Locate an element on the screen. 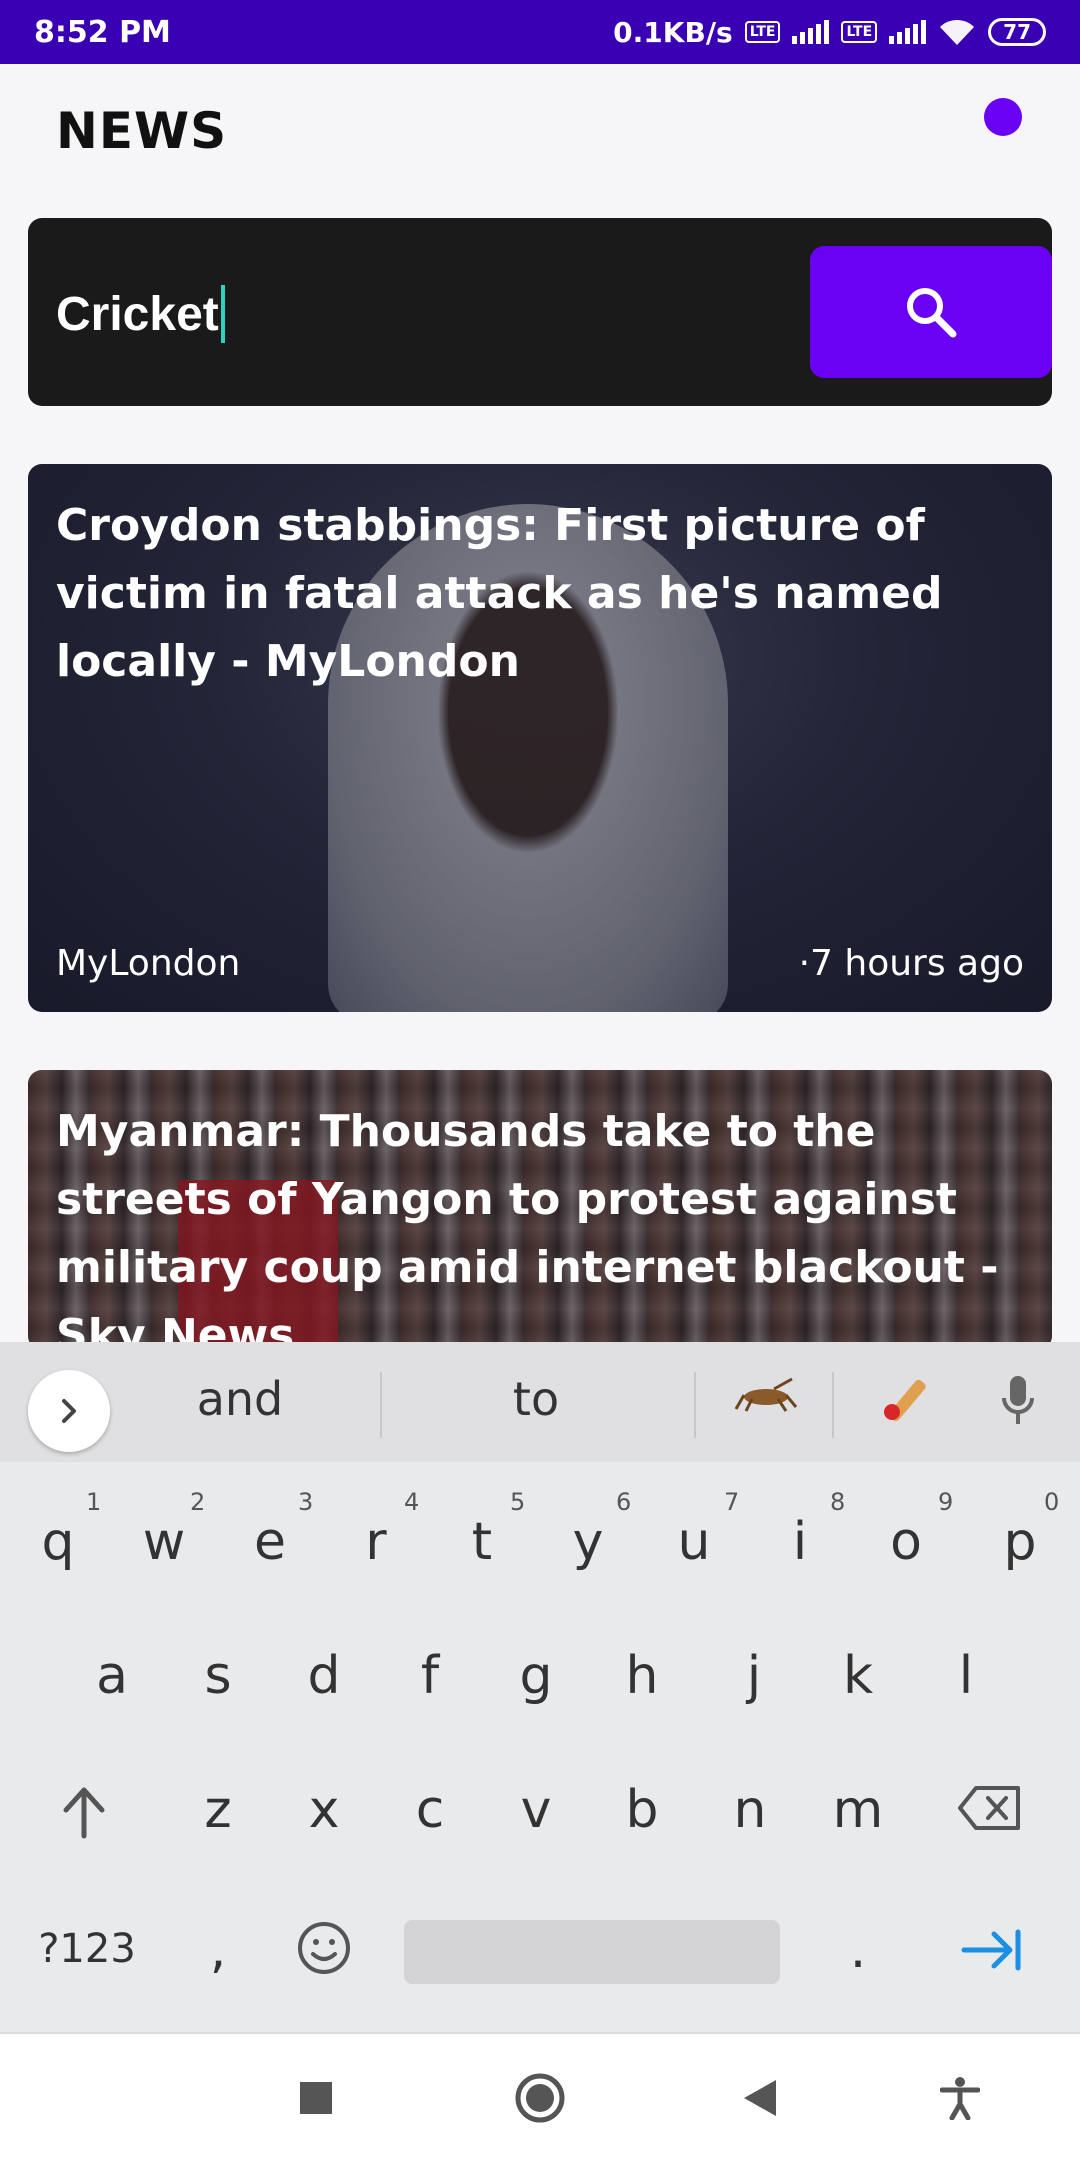 This screenshot has height=2160, width=1080. key-g: g is located at coordinates (536, 1676).